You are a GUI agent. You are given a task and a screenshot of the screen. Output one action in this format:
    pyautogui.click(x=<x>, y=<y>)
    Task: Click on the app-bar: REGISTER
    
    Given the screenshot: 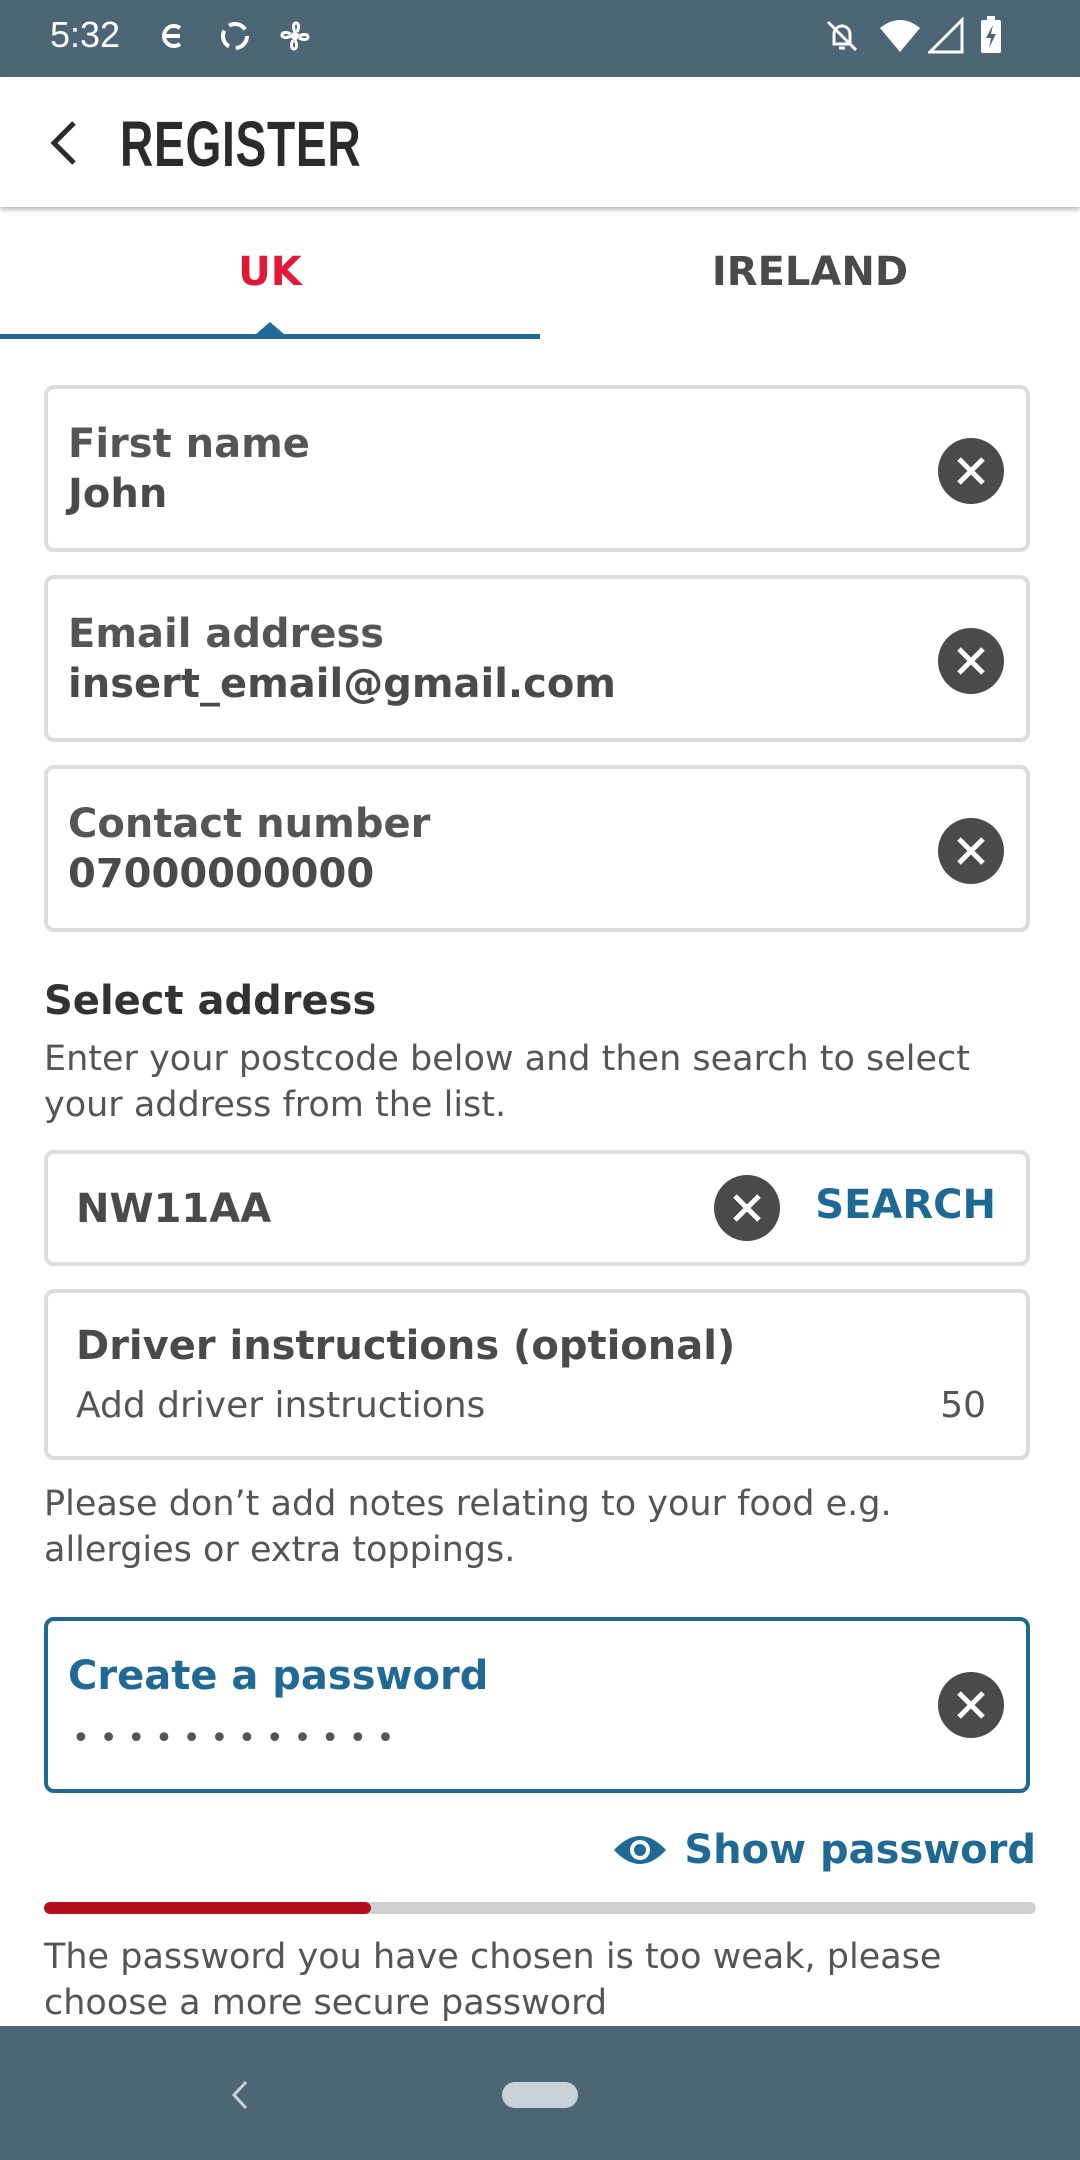 What is the action you would take?
    pyautogui.click(x=540, y=142)
    